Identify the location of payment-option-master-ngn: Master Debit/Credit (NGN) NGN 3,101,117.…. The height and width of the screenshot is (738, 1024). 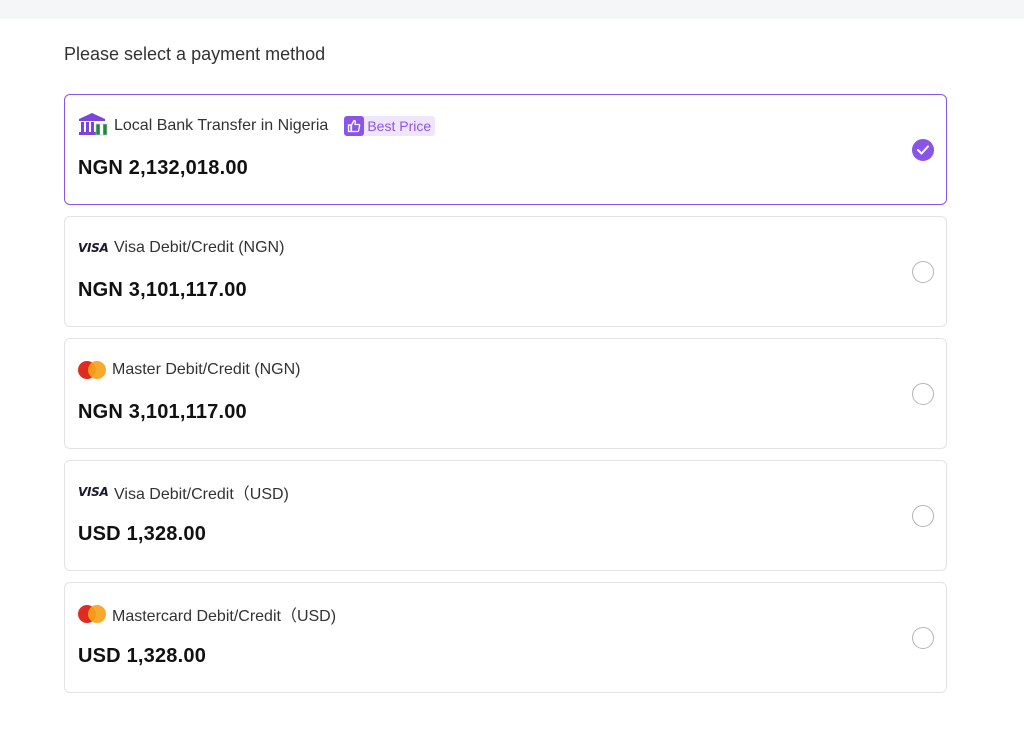
(505, 393).